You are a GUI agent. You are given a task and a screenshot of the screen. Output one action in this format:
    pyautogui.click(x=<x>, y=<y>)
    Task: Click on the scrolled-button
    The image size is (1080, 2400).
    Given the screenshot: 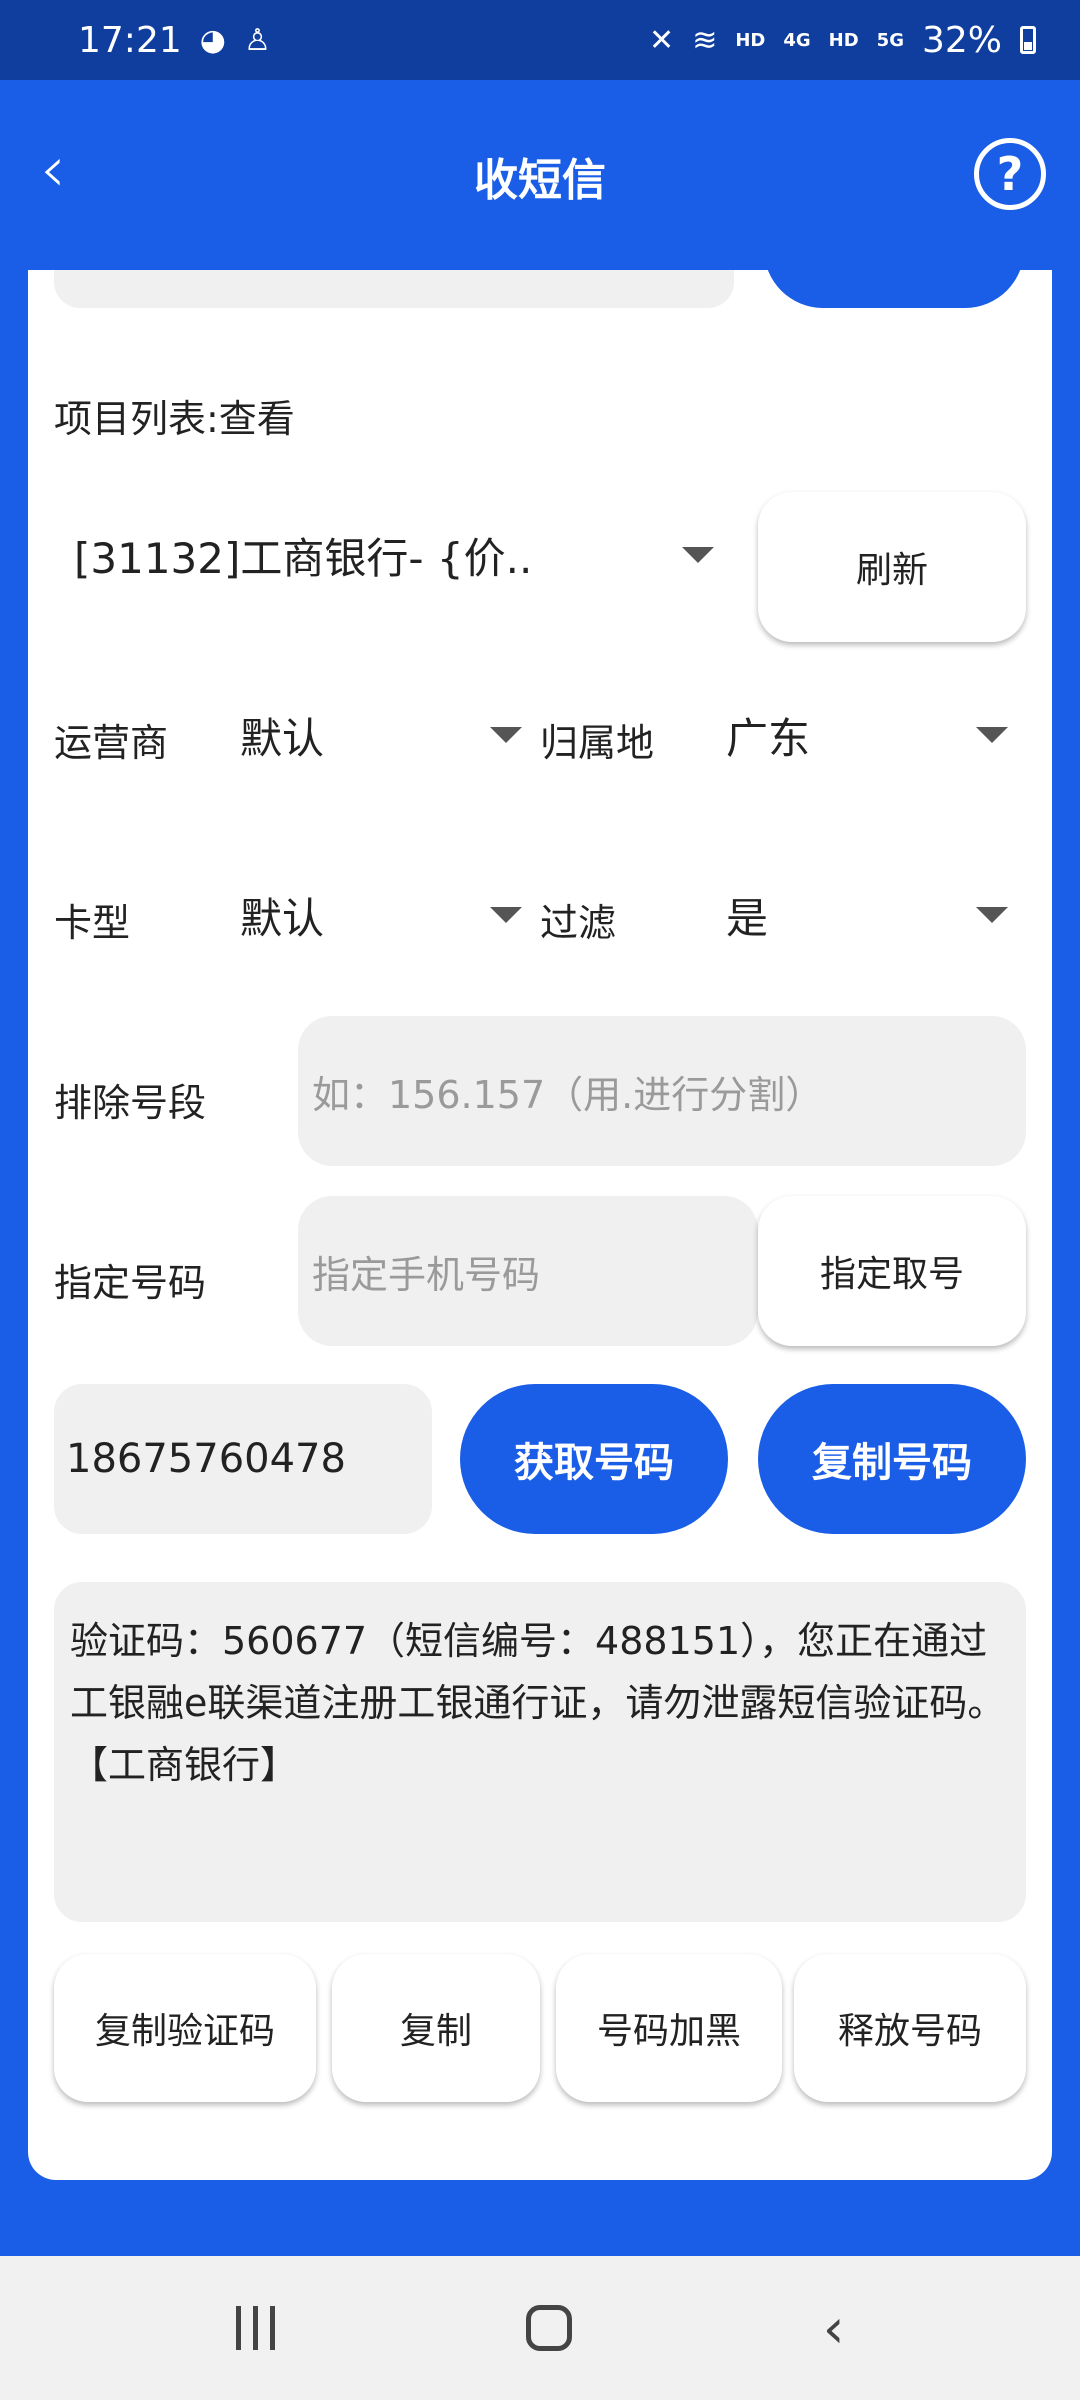 What is the action you would take?
    pyautogui.click(x=894, y=289)
    